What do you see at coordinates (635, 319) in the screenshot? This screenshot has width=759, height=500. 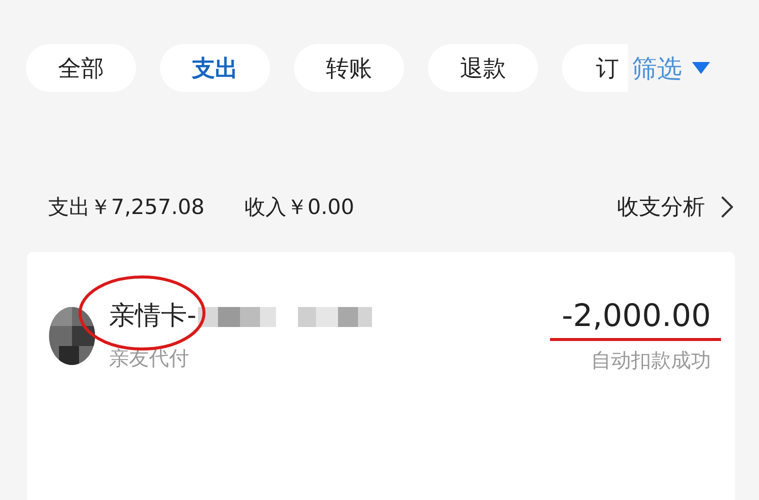 I see `transaction-amount: -2,000.00` at bounding box center [635, 319].